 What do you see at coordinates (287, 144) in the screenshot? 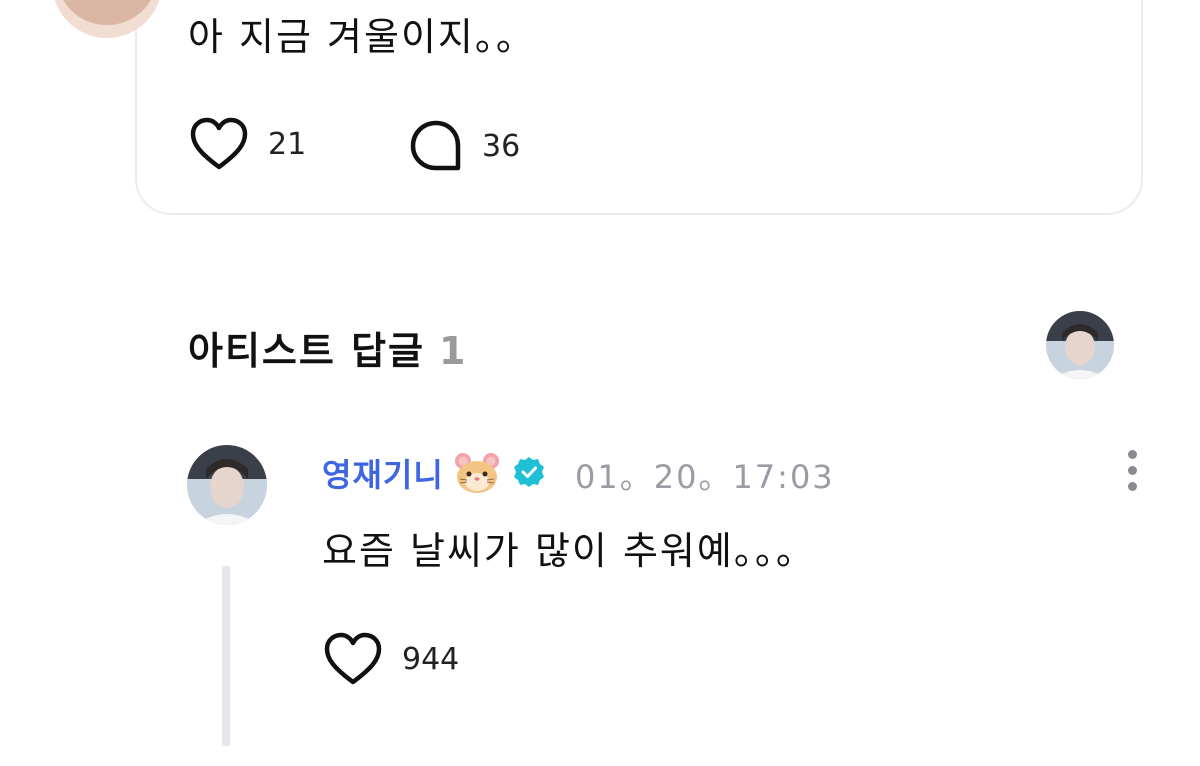
I see `post-like-count: 21` at bounding box center [287, 144].